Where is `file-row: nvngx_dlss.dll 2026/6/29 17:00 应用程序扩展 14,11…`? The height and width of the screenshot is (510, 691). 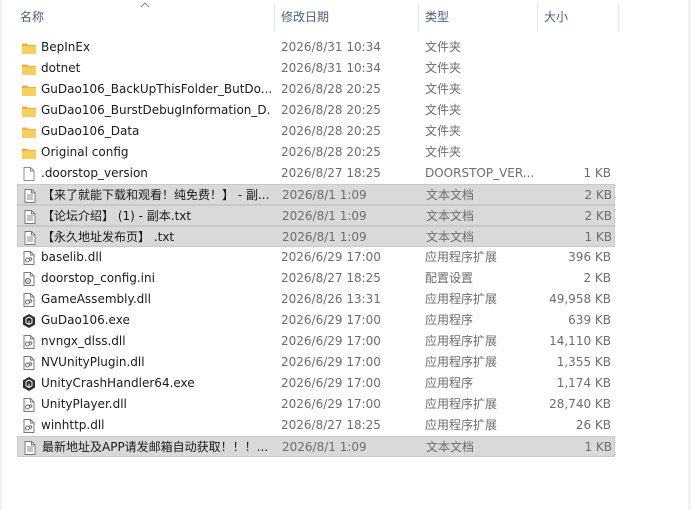
file-row: nvngx_dlss.dll 2026/6/29 17:00 应用程序扩展 14,11… is located at coordinates (316, 341).